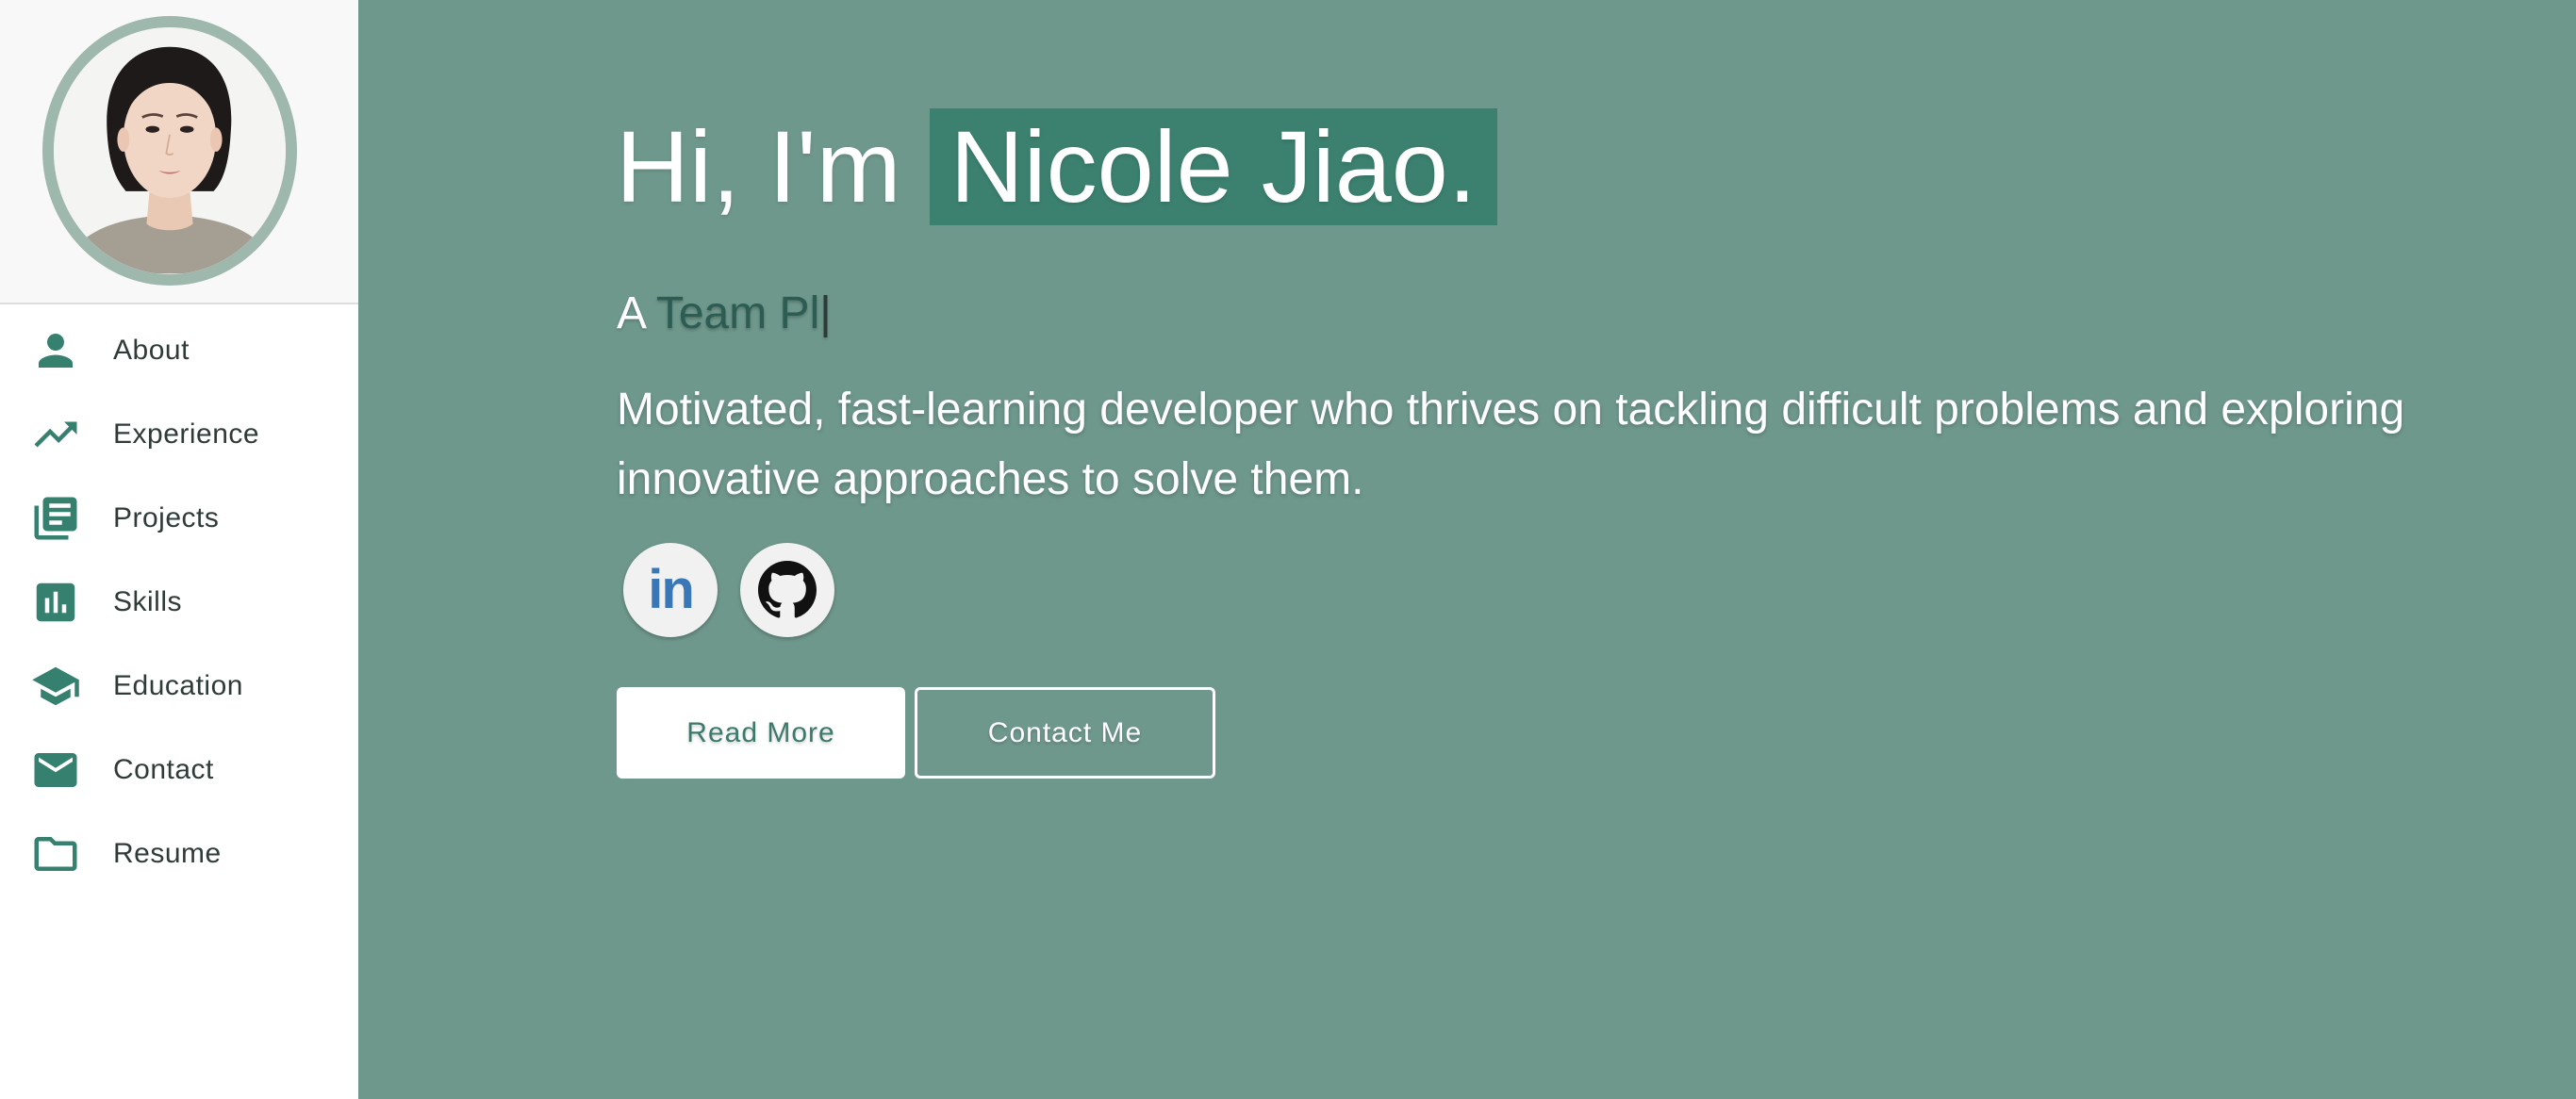  I want to click on sidebar-item-experience: Experience, so click(179, 434).